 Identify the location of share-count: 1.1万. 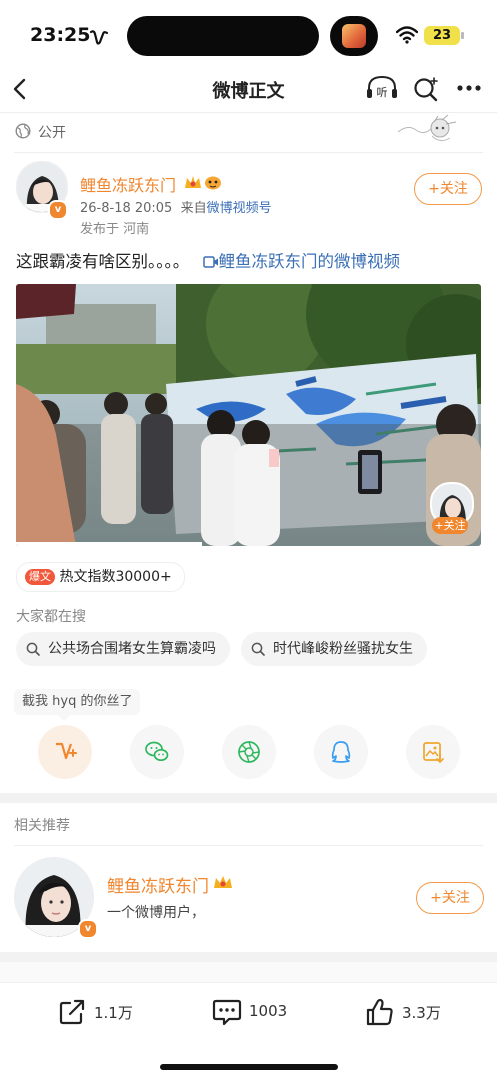
(113, 1013).